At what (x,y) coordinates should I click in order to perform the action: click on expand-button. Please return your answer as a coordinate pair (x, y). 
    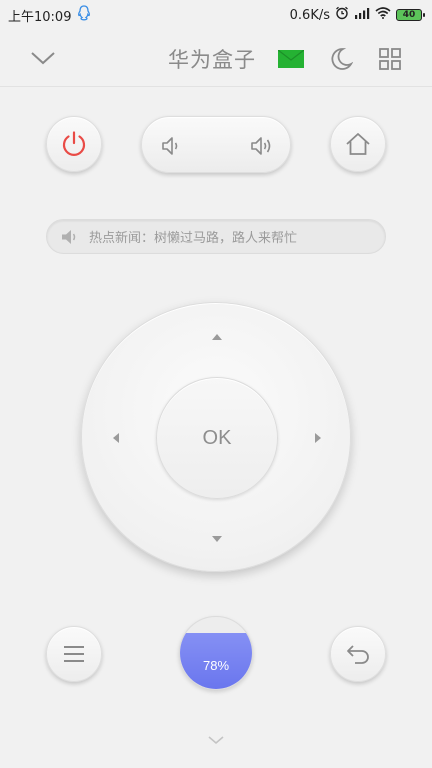
    Looking at the image, I should click on (216, 740).